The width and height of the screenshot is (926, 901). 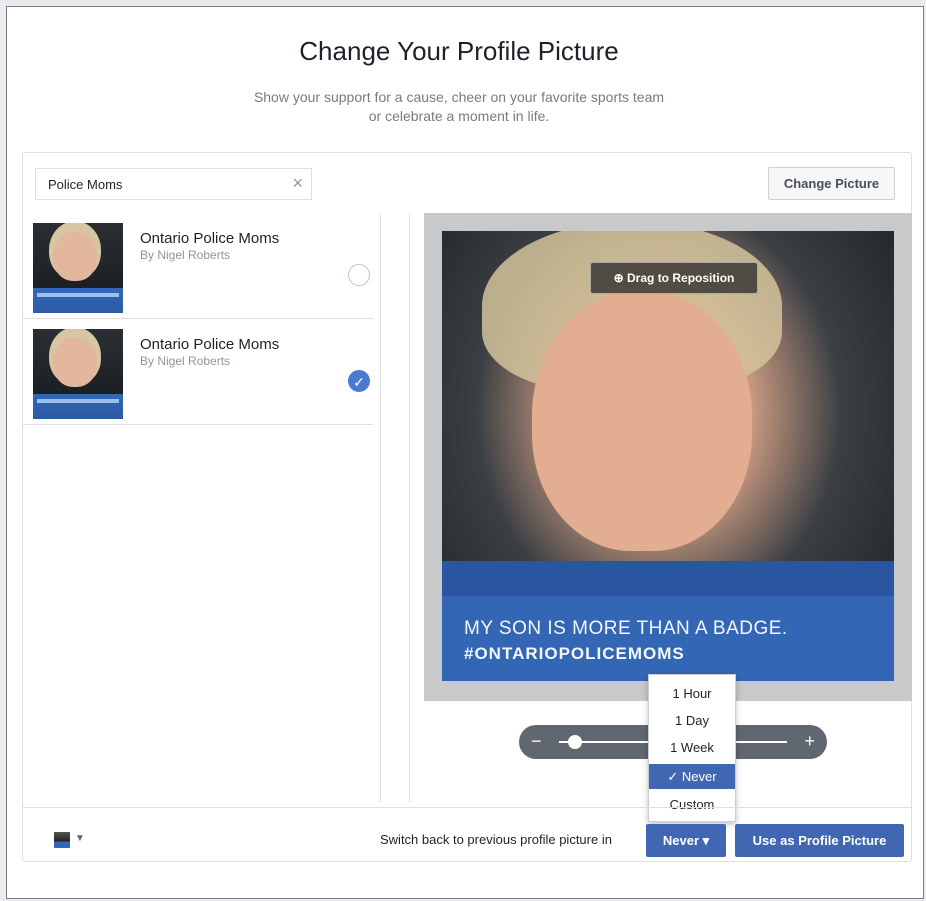 I want to click on caption-line-2: #ONTARIOPOLICEMOMS, so click(x=574, y=653).